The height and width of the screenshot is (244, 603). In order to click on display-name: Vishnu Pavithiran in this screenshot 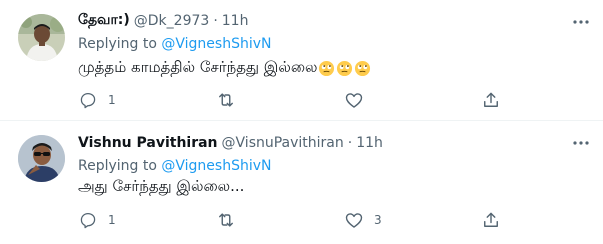, I will do `click(148, 143)`.